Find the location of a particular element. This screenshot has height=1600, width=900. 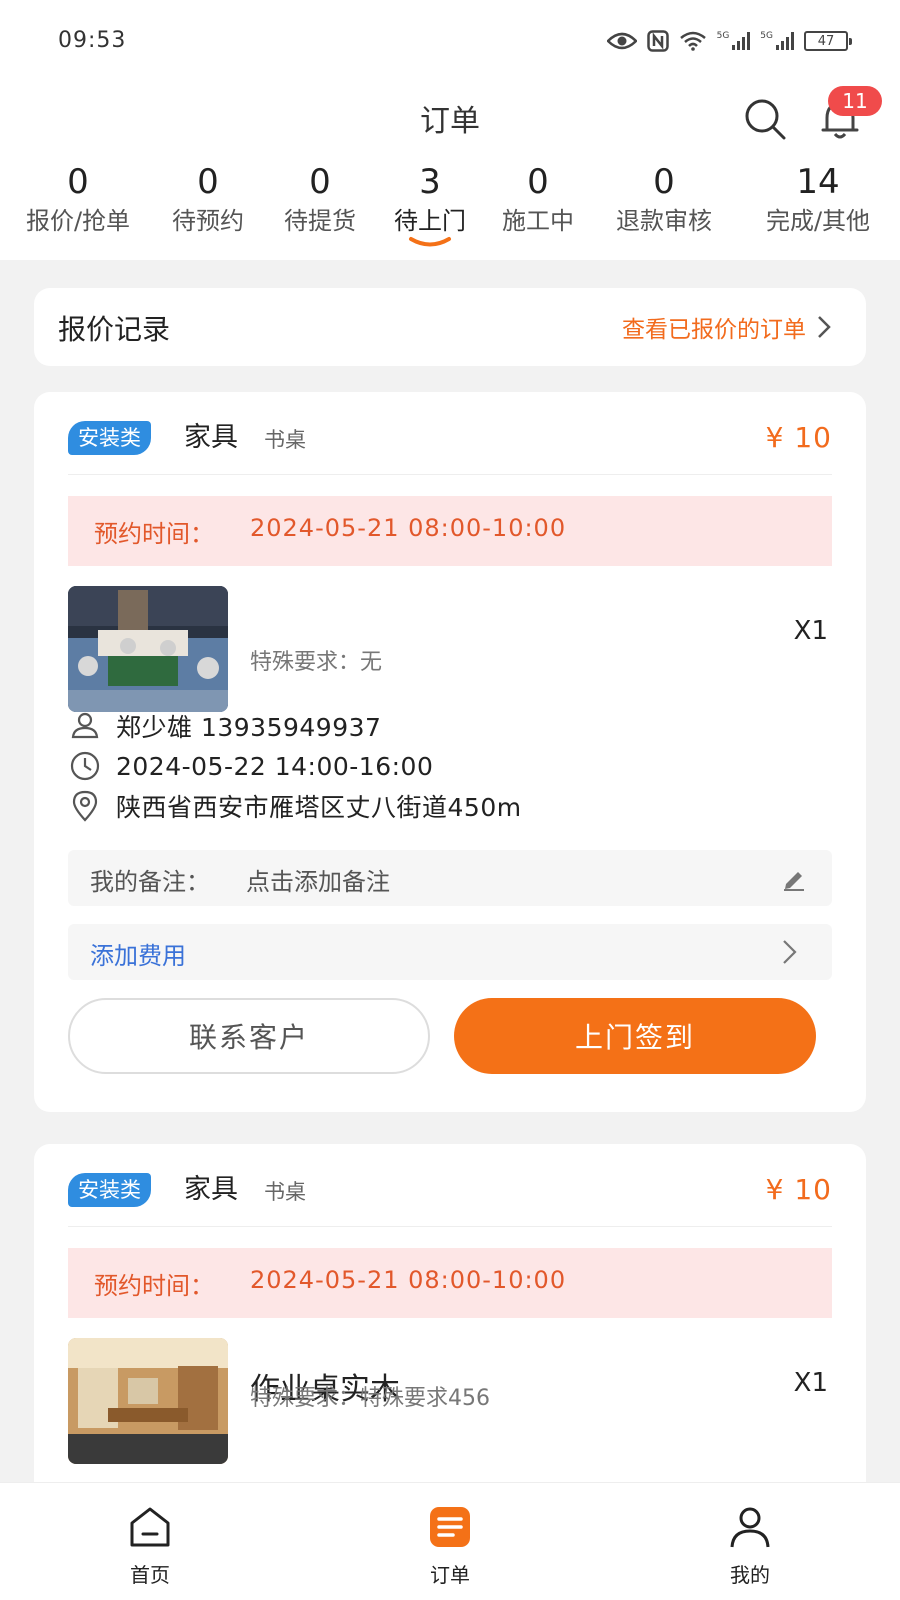

tab-refund-review: 0 退款审核 is located at coordinates (664, 199).